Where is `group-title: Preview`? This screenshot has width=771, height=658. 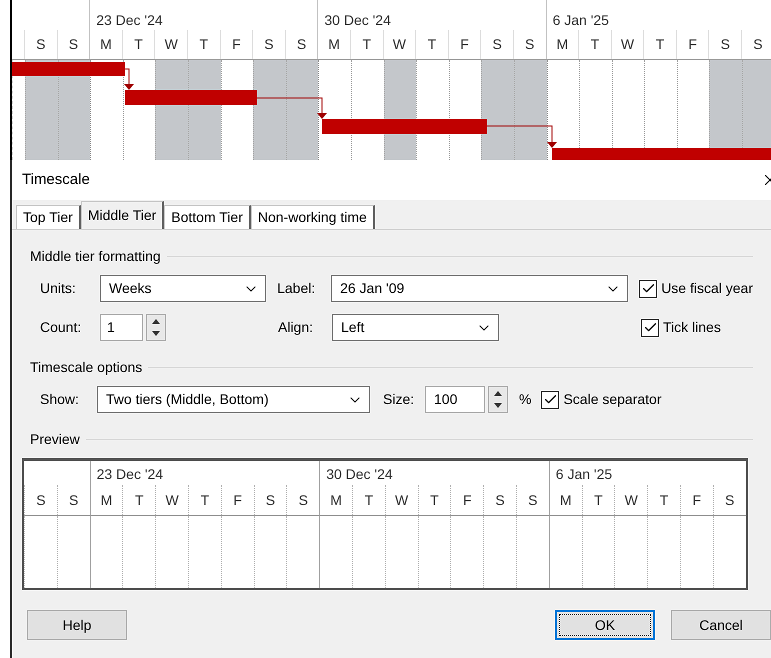
group-title: Preview is located at coordinates (55, 439).